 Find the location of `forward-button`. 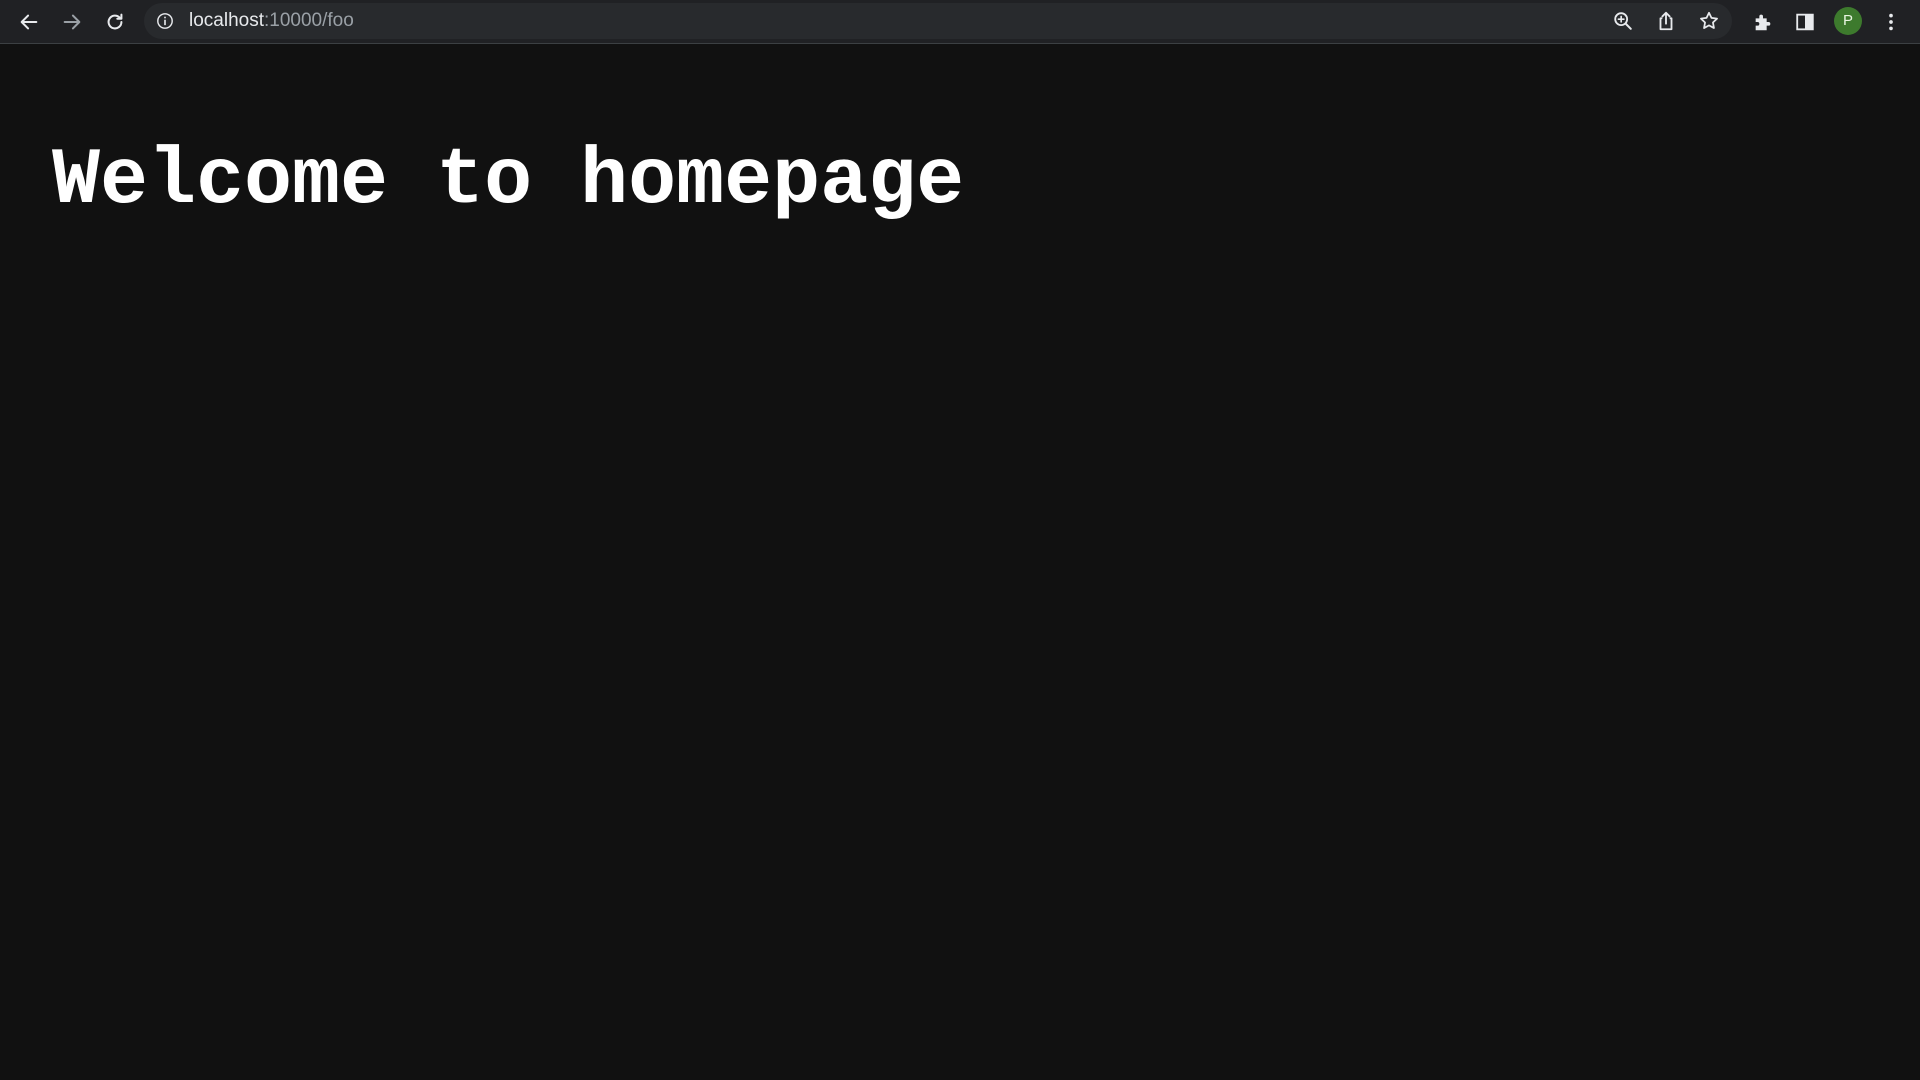

forward-button is located at coordinates (72, 22).